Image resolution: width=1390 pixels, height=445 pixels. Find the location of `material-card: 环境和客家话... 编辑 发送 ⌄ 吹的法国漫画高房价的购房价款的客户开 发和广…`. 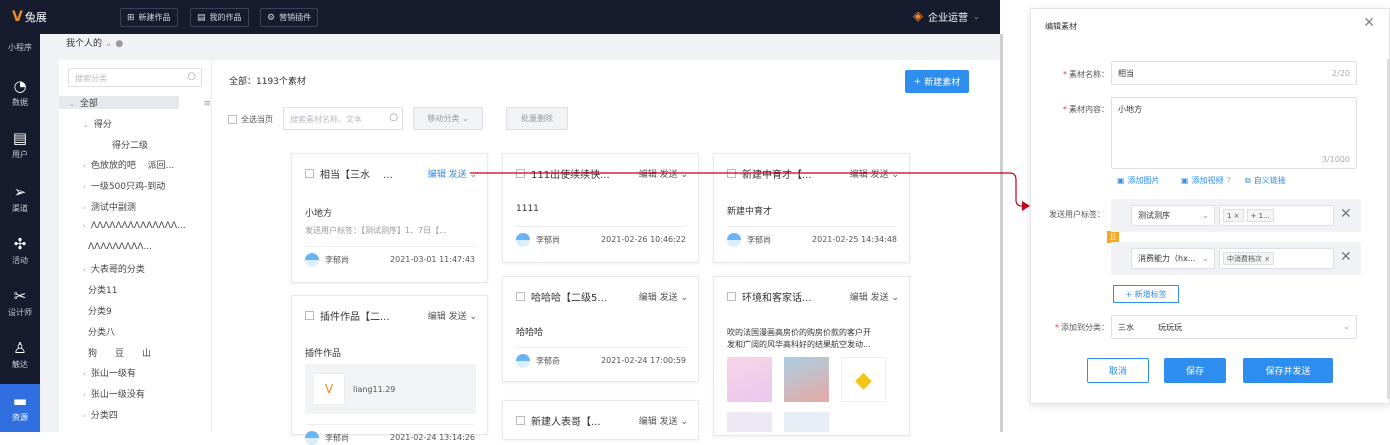

material-card: 环境和客家话... 编辑 发送 ⌄ 吹的法国漫画高房价的购房价款的客户开 发和广… is located at coordinates (811, 356).